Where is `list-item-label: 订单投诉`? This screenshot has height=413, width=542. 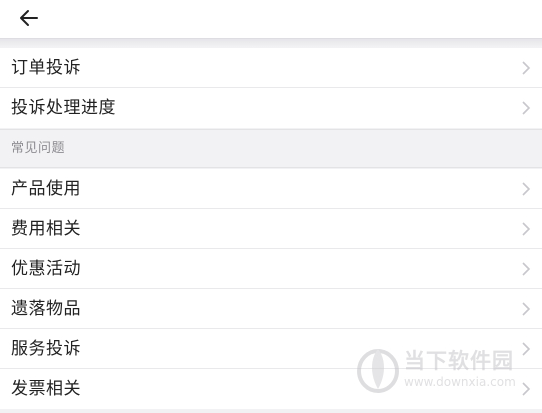
list-item-label: 订单投诉 is located at coordinates (46, 68).